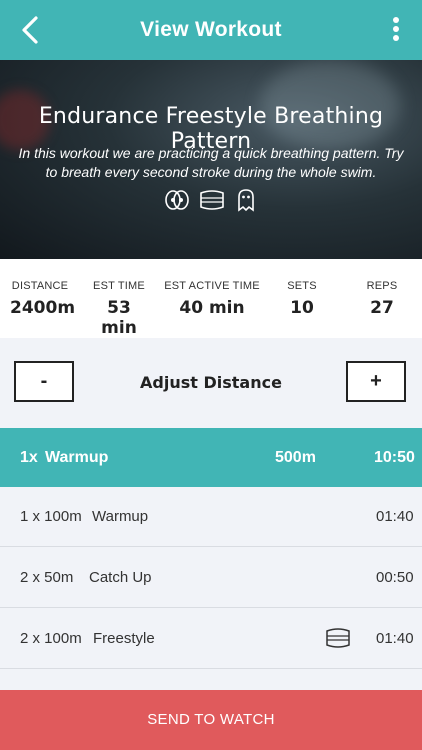  Describe the element at coordinates (211, 578) in the screenshot. I see `list-item: 2 x 50m Catch Up 00:50` at that location.